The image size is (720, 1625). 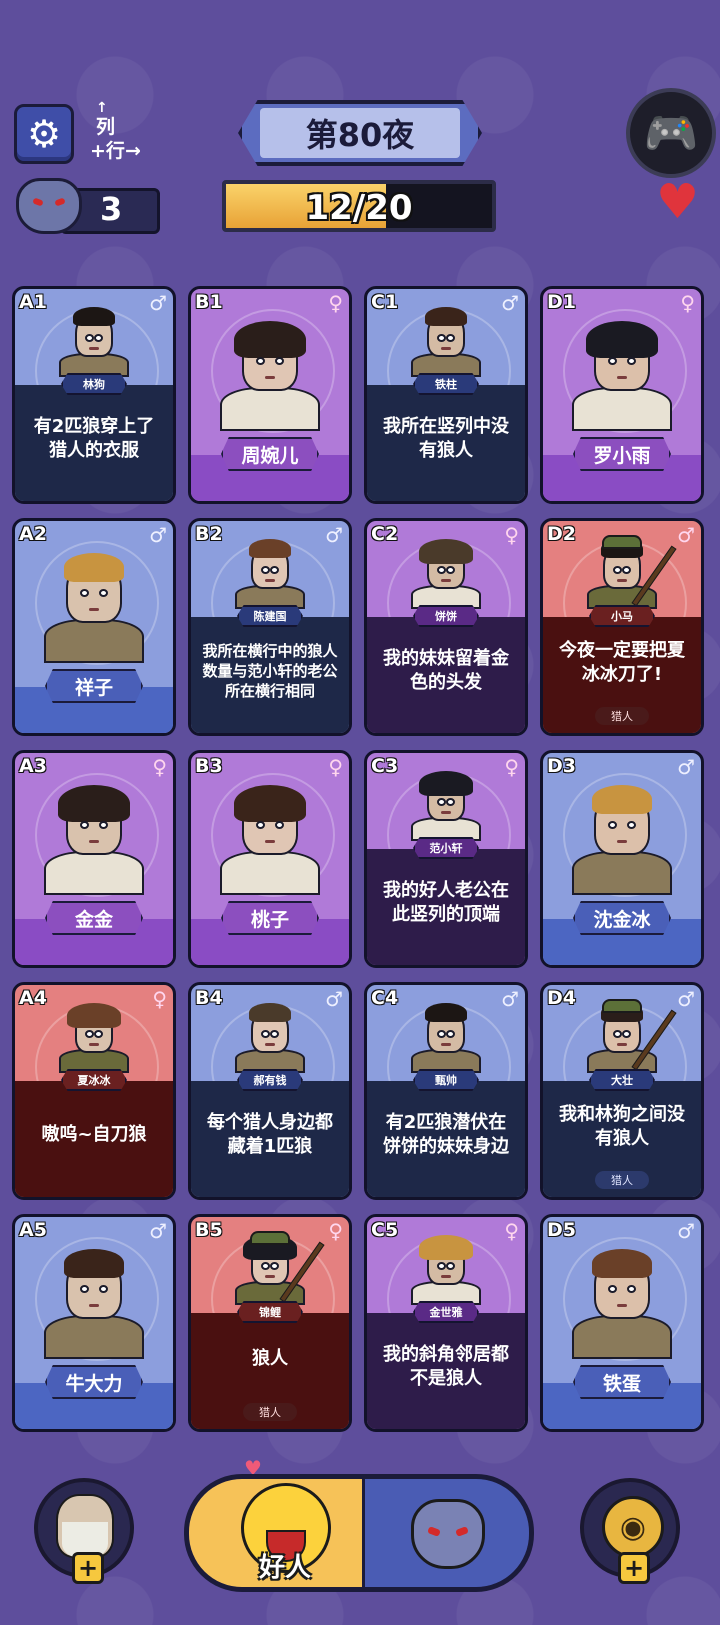 What do you see at coordinates (270, 1412) in the screenshot?
I see `role-tag: 猎人` at bounding box center [270, 1412].